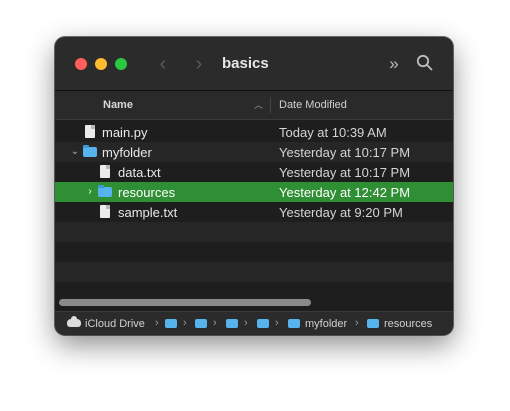 The width and height of the screenshot is (510, 411). I want to click on back-button: ‹, so click(163, 64).